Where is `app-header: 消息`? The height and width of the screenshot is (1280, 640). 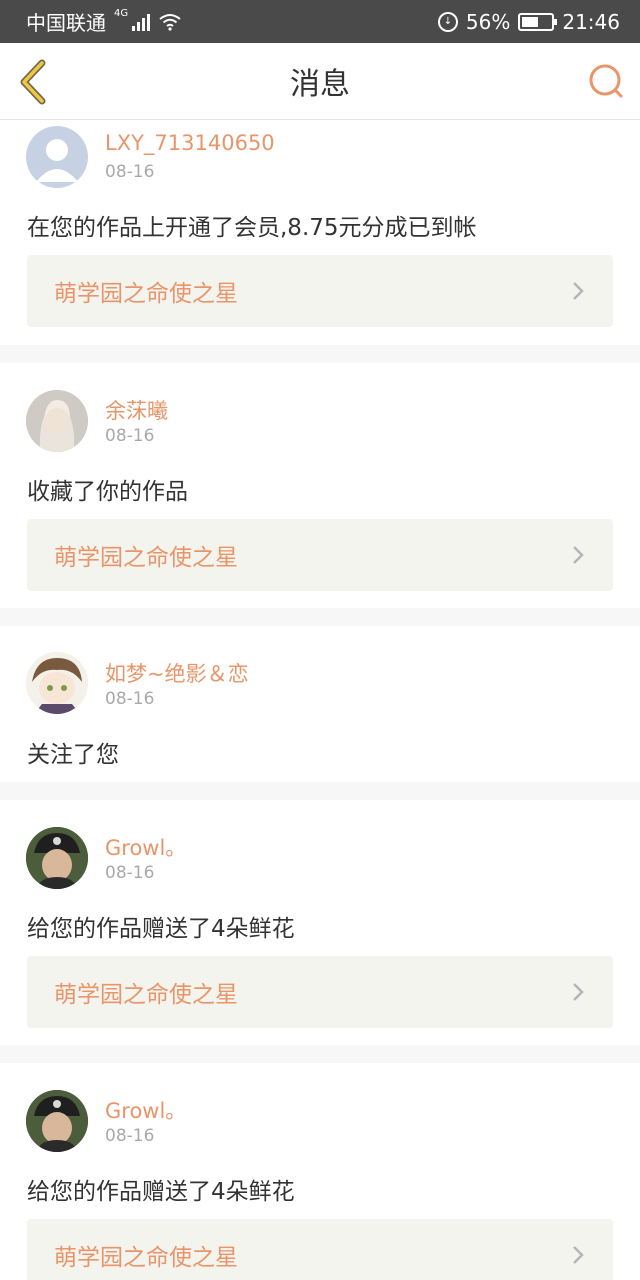 app-header: 消息 is located at coordinates (320, 81).